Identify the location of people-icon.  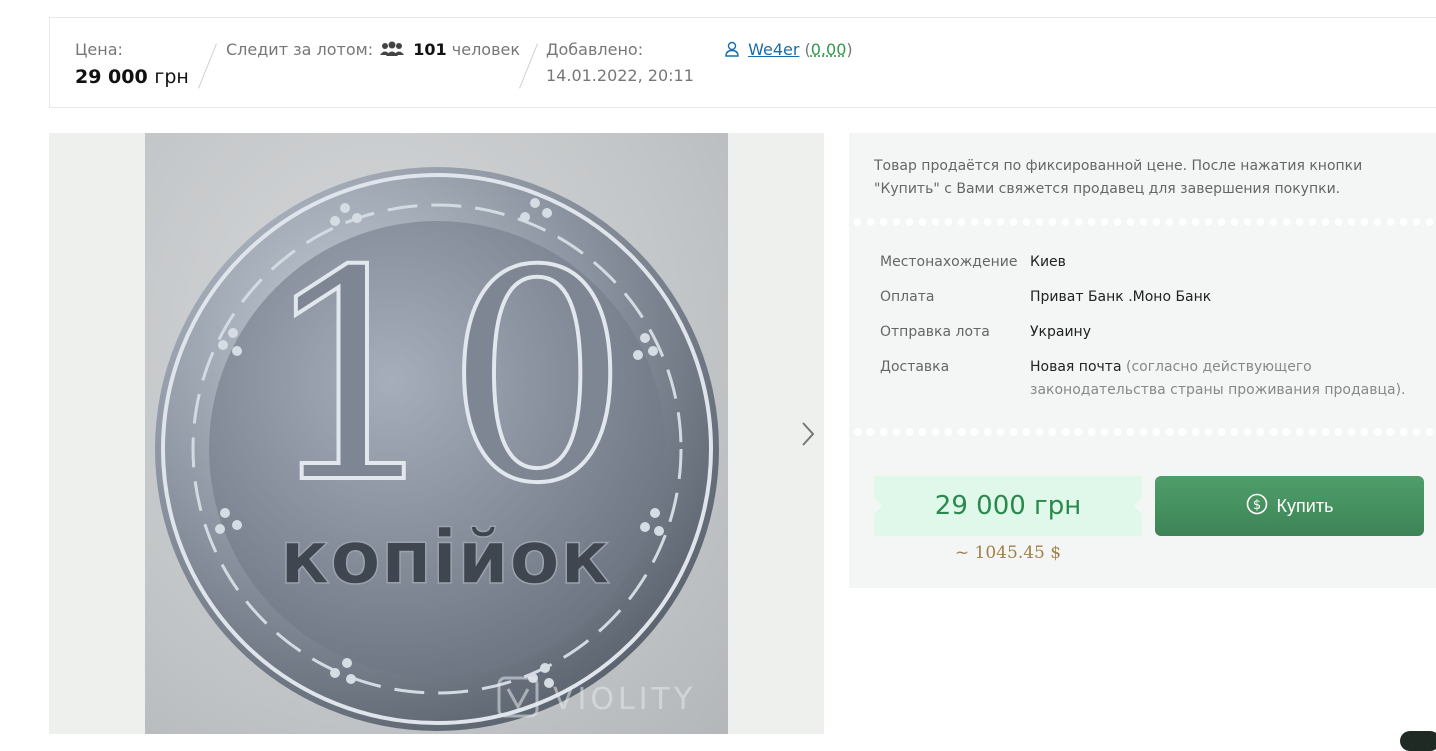
(392, 51).